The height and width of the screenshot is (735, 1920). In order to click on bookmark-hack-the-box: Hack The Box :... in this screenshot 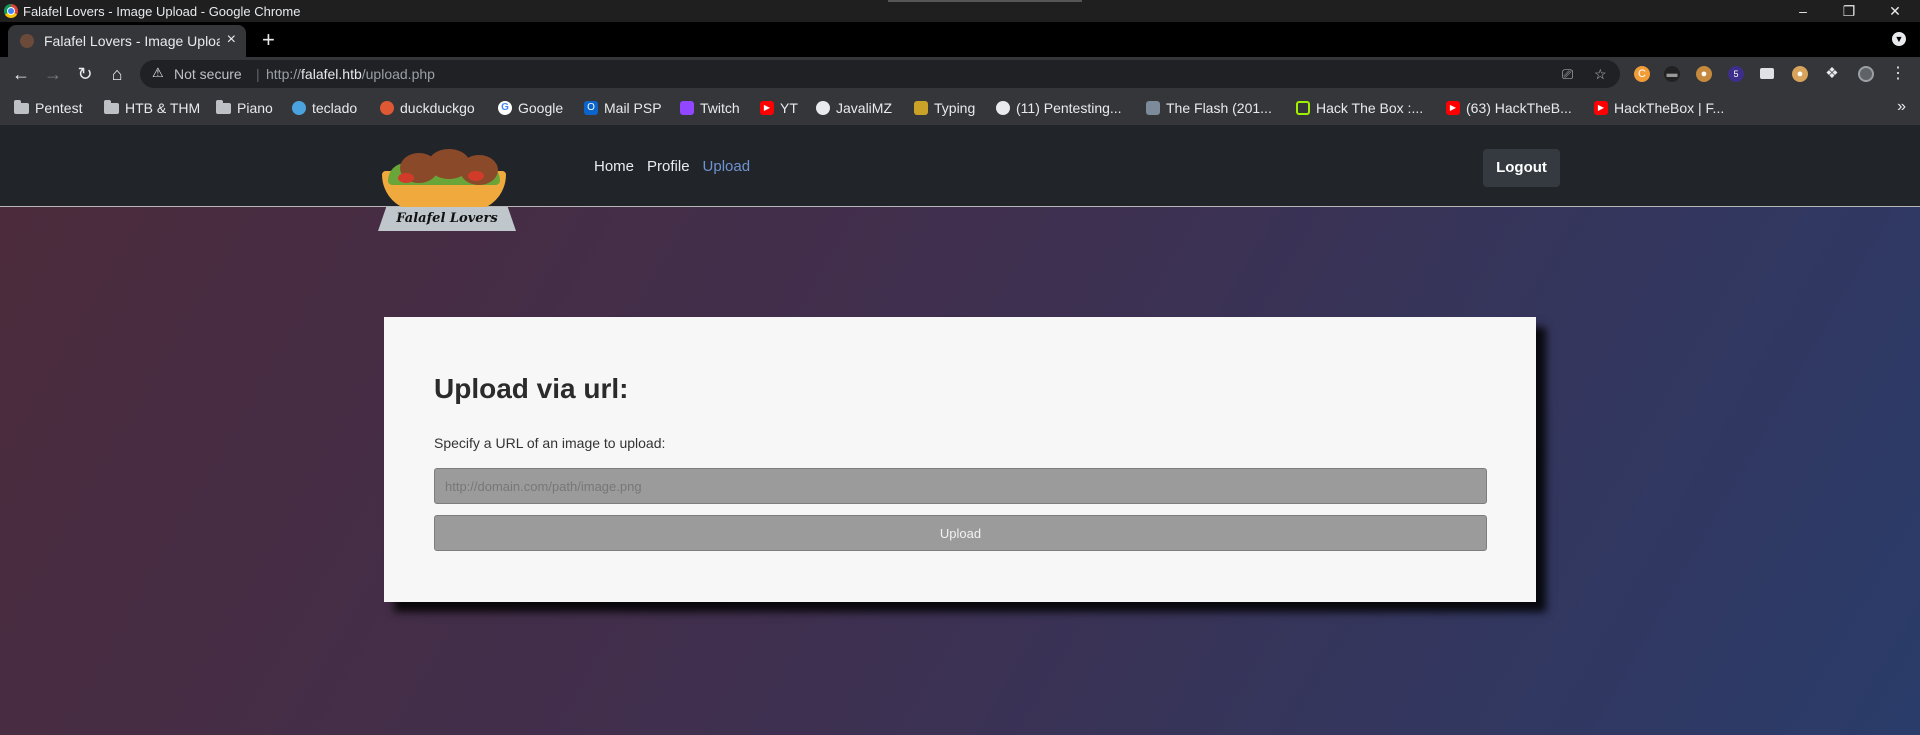, I will do `click(1359, 108)`.